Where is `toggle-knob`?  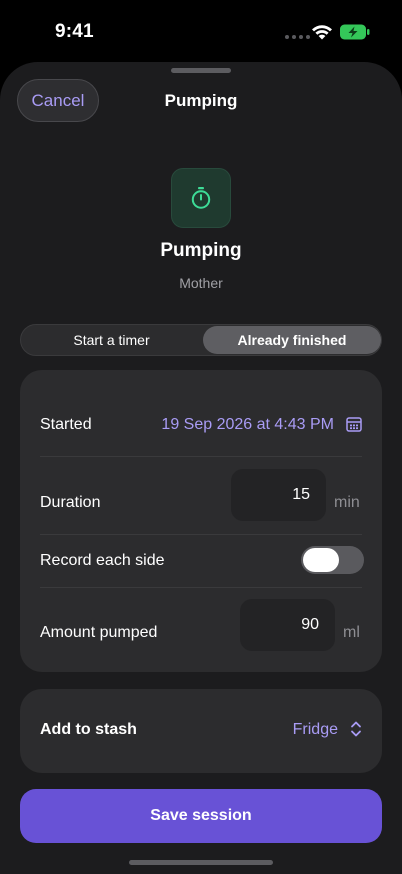 toggle-knob is located at coordinates (321, 560).